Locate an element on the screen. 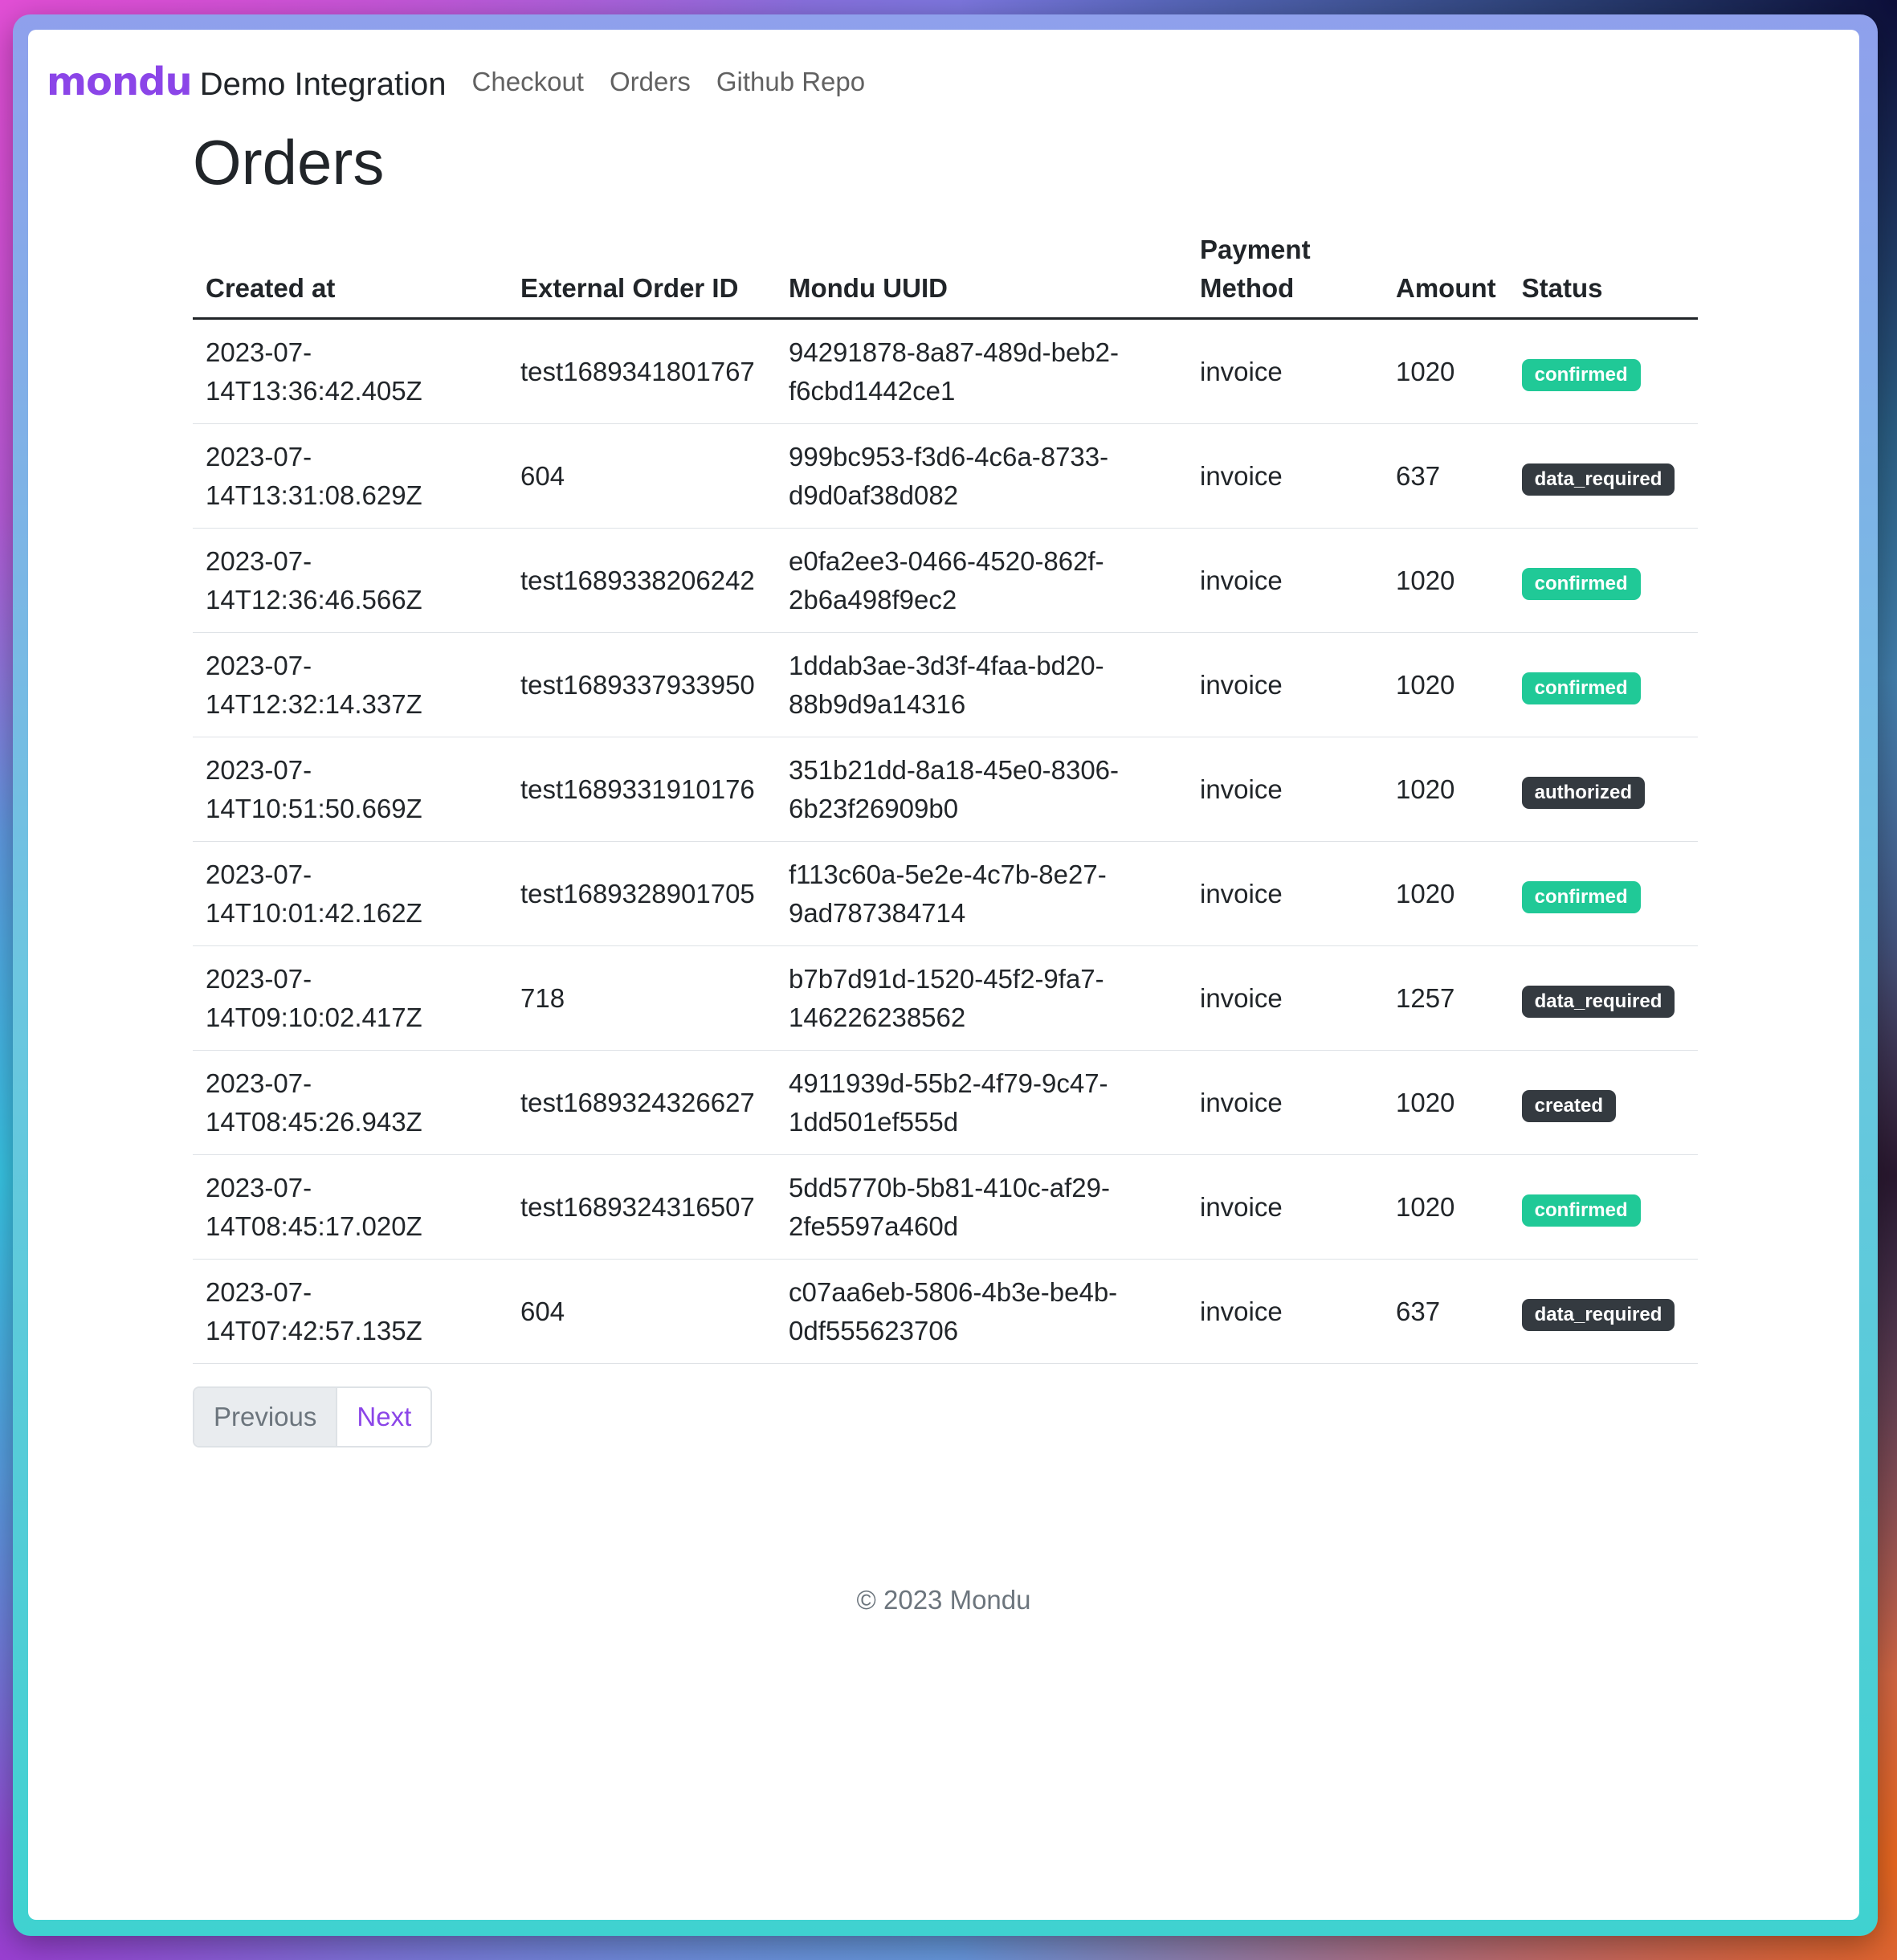 The width and height of the screenshot is (1897, 1960). cell-external-order-id: 718 is located at coordinates (642, 998).